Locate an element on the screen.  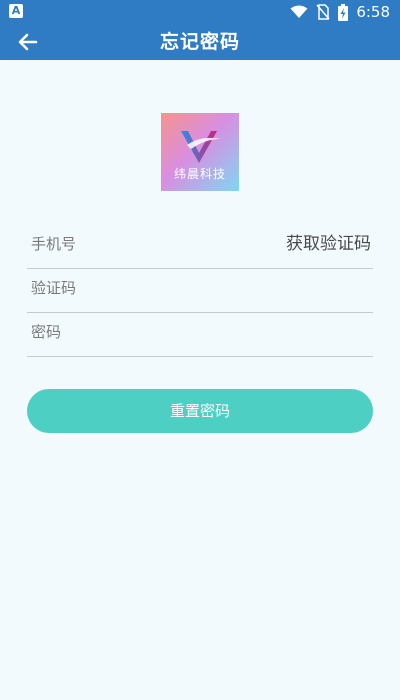
password-field is located at coordinates (200, 334).